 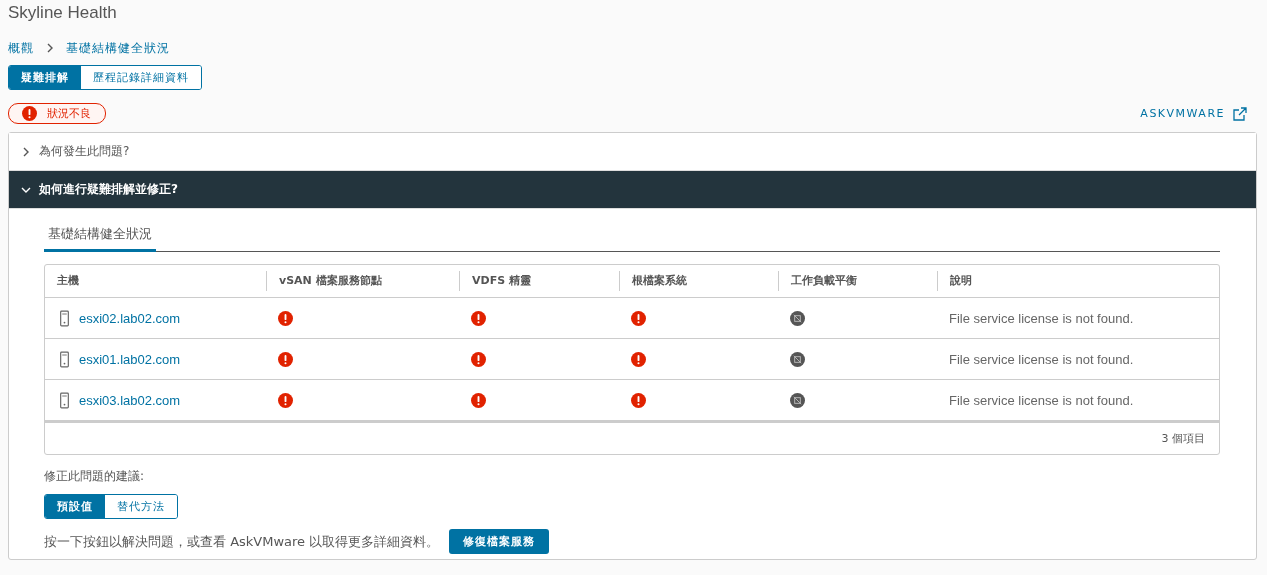 I want to click on tab: 預設值, so click(x=75, y=506).